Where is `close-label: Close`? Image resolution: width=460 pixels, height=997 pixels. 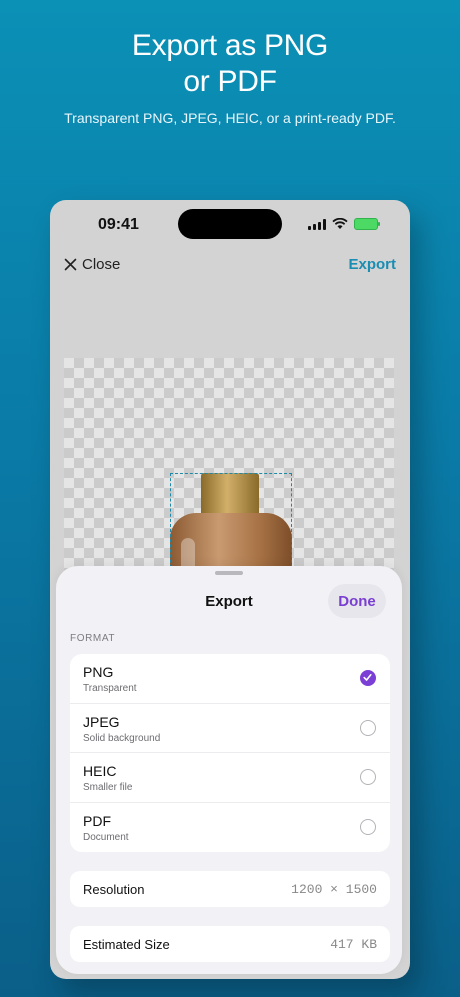 close-label: Close is located at coordinates (101, 264).